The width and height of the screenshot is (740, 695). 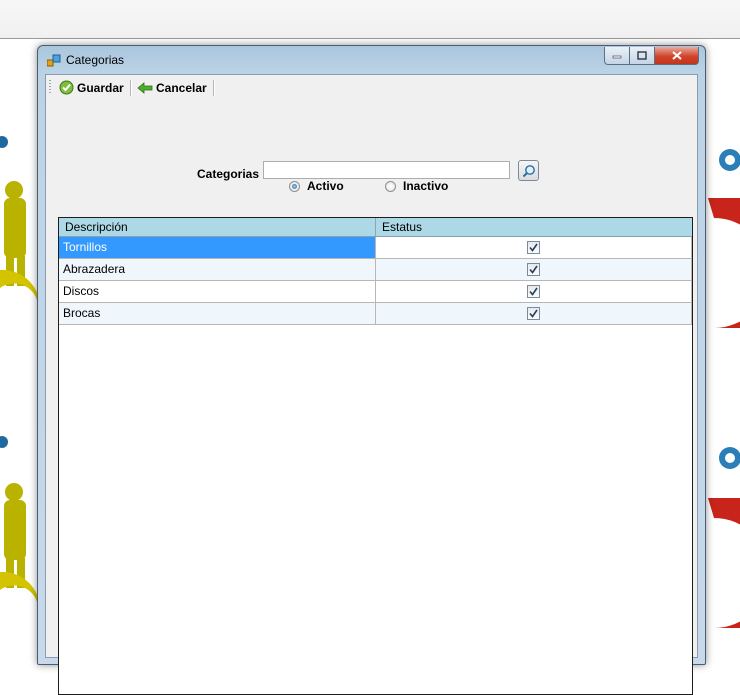 What do you see at coordinates (370, 19) in the screenshot?
I see `host-app-top-bar` at bounding box center [370, 19].